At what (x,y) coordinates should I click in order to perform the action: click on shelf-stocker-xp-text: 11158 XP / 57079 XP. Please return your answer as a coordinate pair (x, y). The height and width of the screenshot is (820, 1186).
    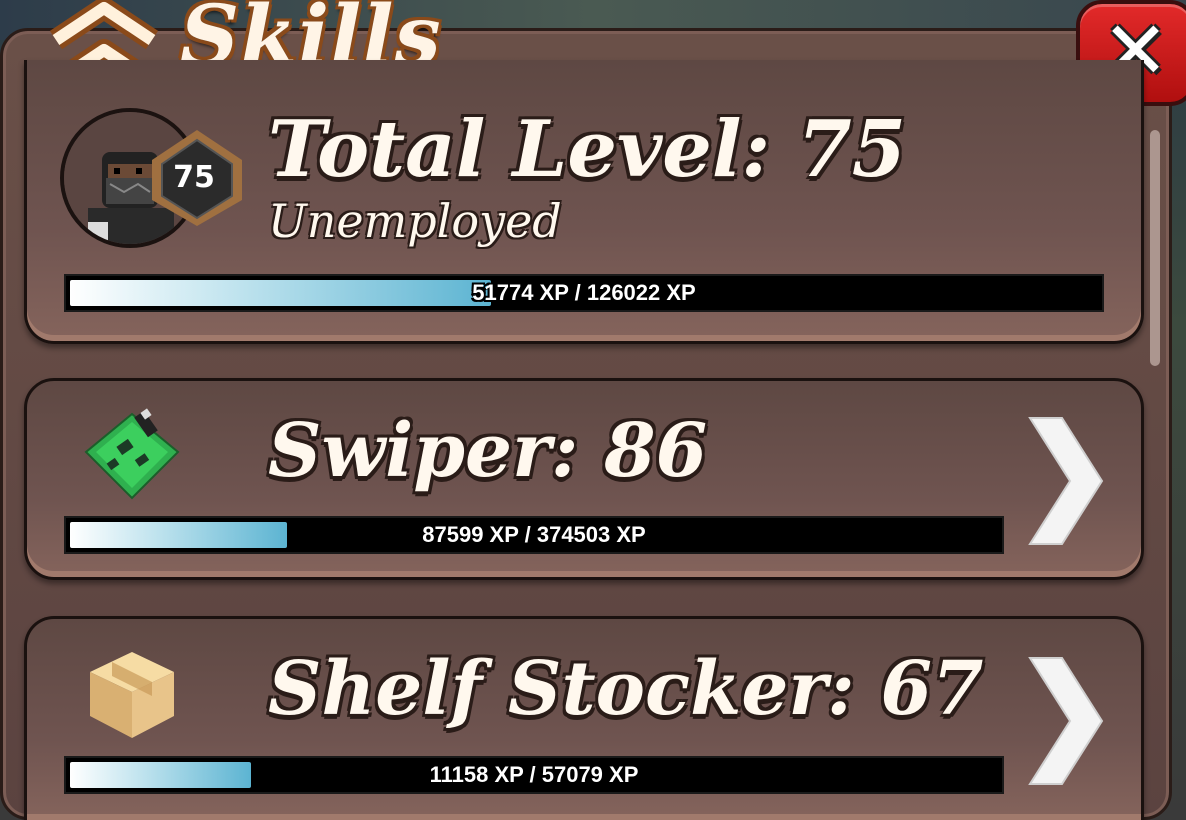
    Looking at the image, I should click on (534, 774).